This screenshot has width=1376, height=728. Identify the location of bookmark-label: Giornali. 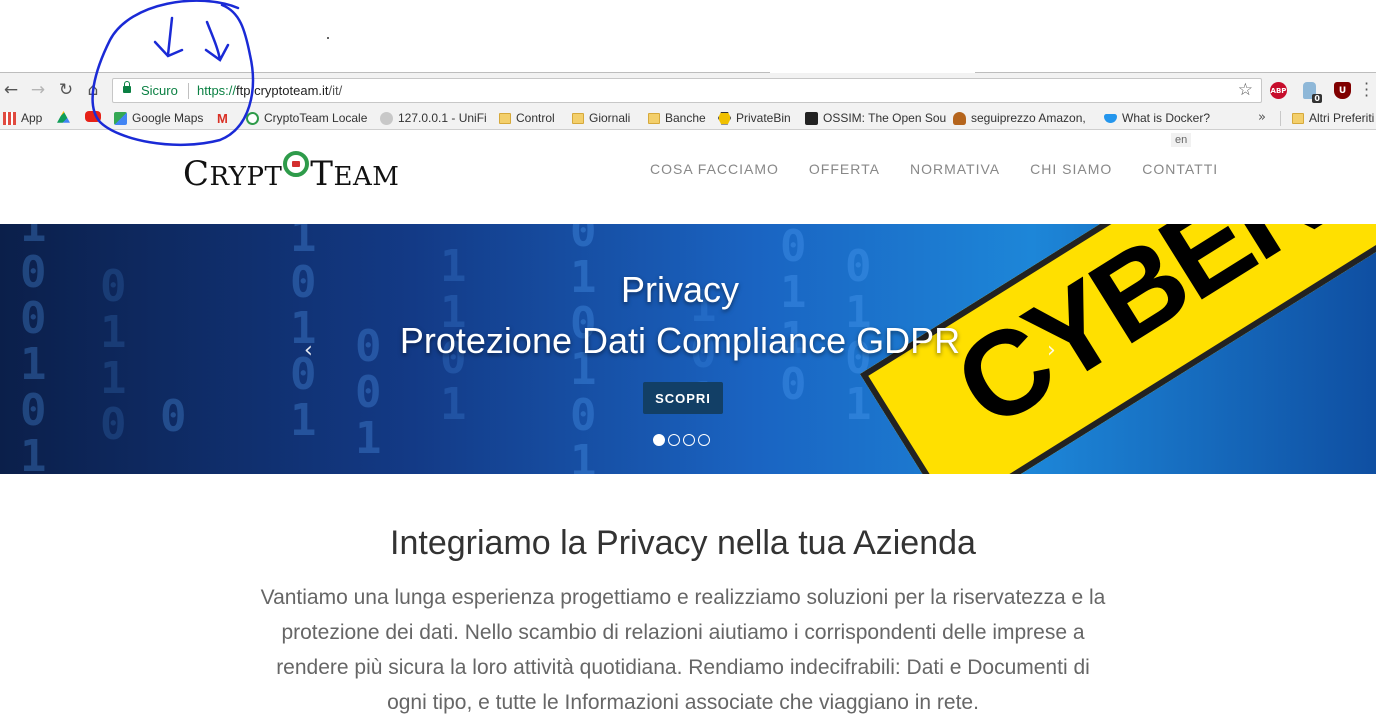
(610, 118).